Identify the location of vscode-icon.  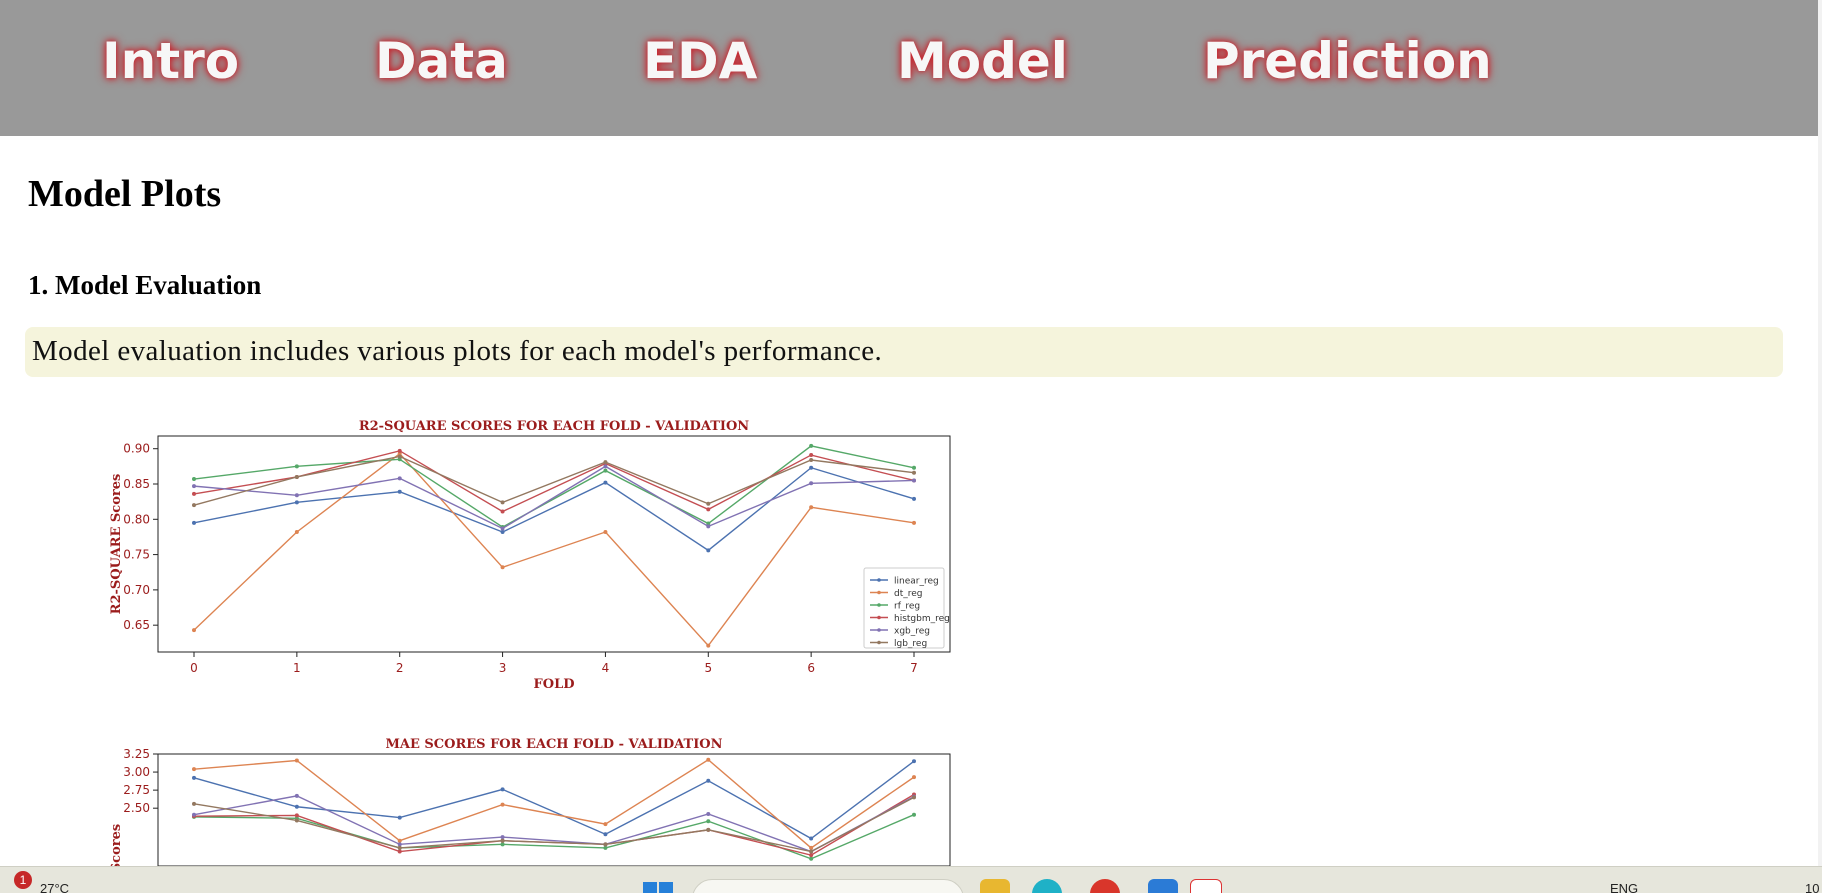
(1163, 886).